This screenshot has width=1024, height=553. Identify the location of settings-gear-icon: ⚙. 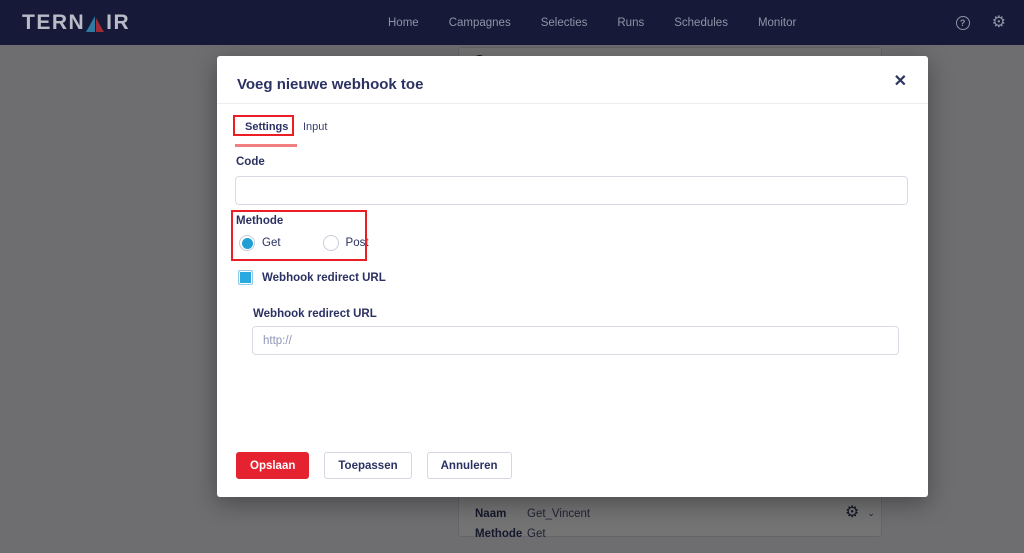
(999, 22).